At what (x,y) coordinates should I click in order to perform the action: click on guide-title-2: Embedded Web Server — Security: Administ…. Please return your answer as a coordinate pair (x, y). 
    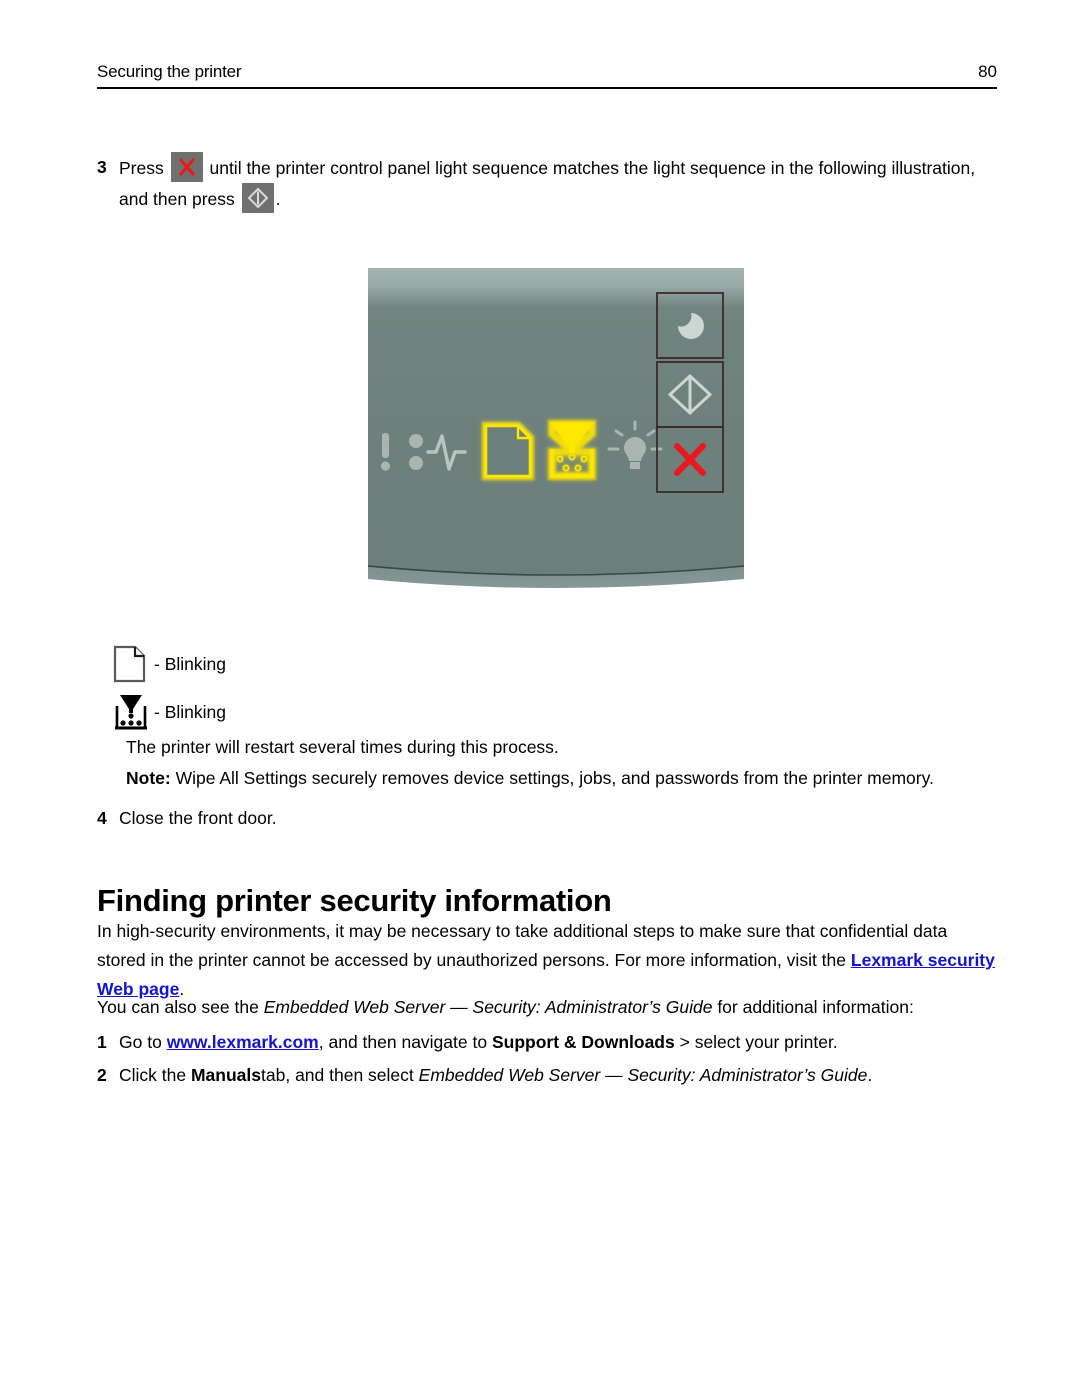
    Looking at the image, I should click on (643, 1075).